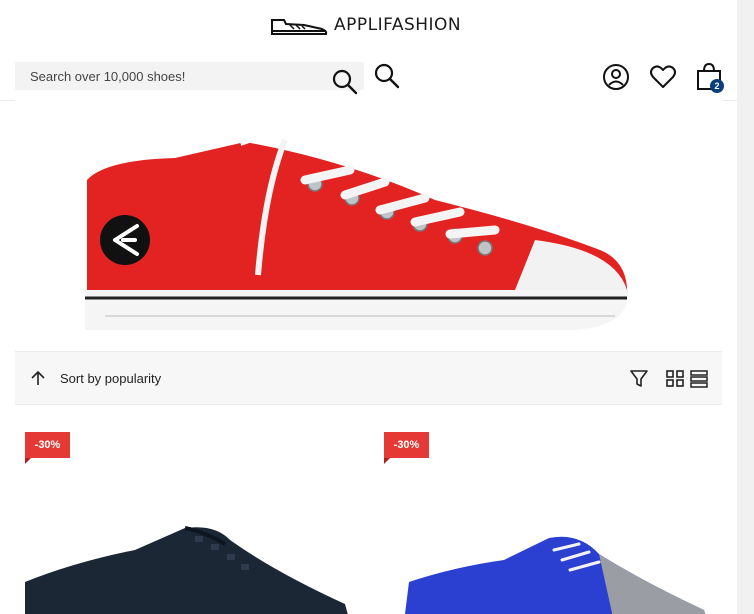 The image size is (754, 614). I want to click on wishlist-button, so click(663, 77).